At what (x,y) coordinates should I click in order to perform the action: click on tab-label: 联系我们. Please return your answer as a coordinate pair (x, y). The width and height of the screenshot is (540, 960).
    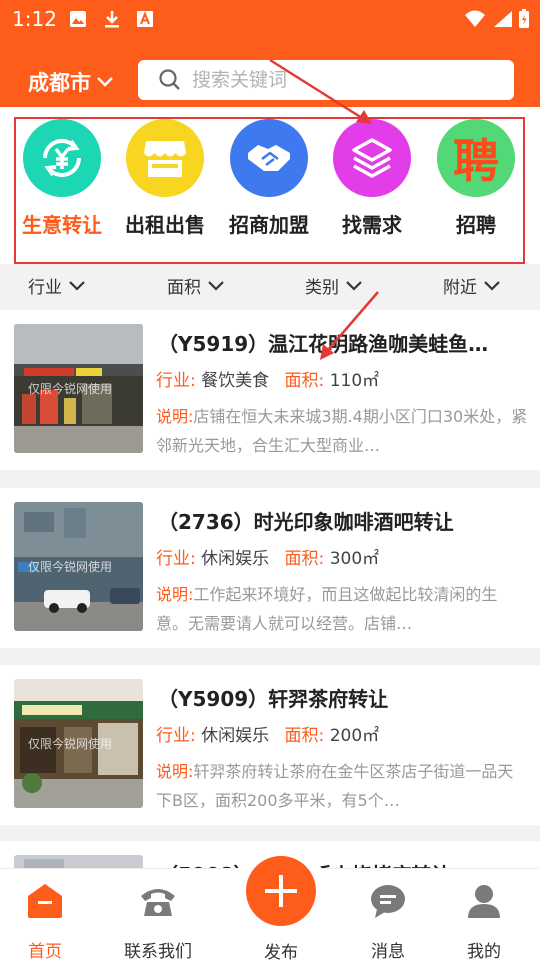
    Looking at the image, I should click on (158, 951).